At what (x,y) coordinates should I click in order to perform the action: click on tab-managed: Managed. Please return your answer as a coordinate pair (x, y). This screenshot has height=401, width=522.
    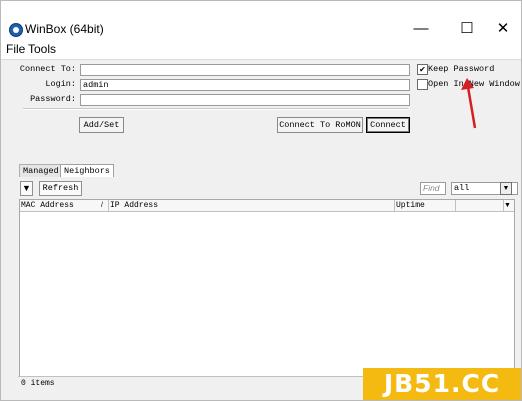
    Looking at the image, I should click on (41, 170).